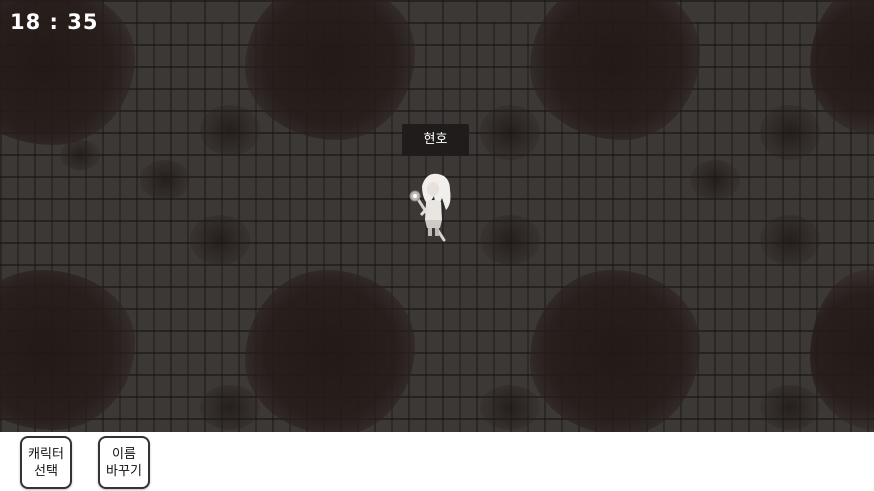 The image size is (874, 491). I want to click on player-name-tag: 현호, so click(435, 140).